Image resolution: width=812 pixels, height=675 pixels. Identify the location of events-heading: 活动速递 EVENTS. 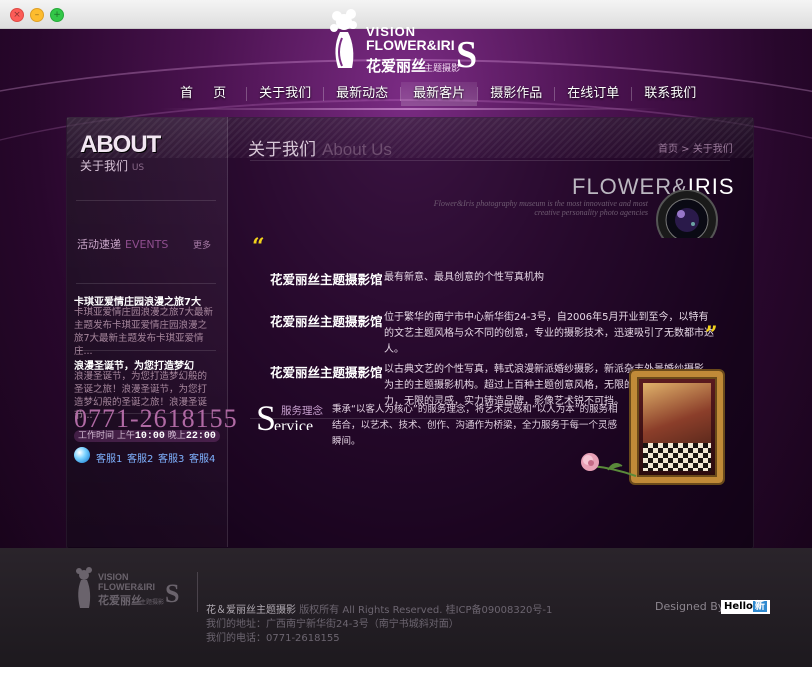
(122, 244).